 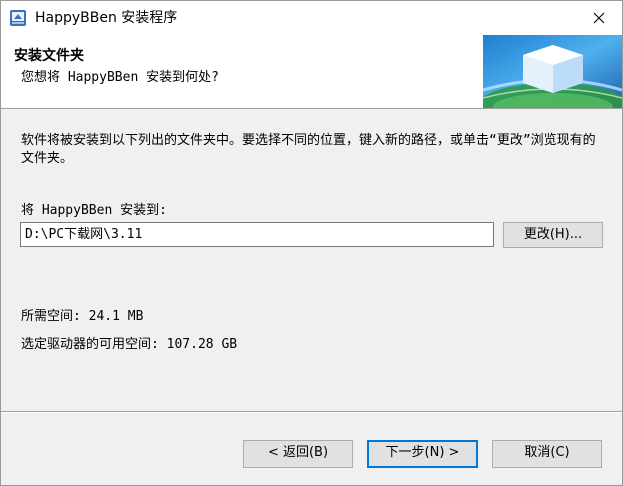 What do you see at coordinates (120, 77) in the screenshot?
I see `page-subtitle: 您想将 HappyBBen 安装到何处?` at bounding box center [120, 77].